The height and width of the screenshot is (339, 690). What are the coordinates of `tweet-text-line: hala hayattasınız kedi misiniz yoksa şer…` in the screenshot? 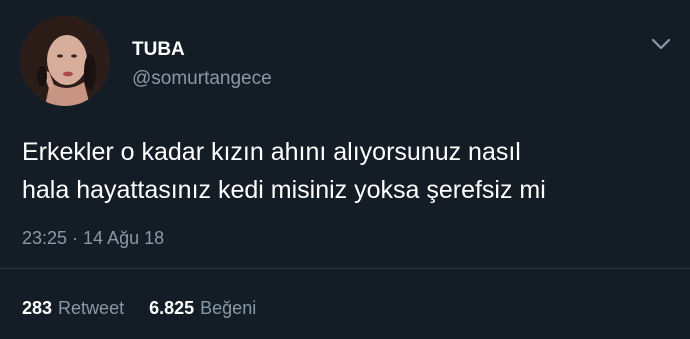 It's located at (284, 190).